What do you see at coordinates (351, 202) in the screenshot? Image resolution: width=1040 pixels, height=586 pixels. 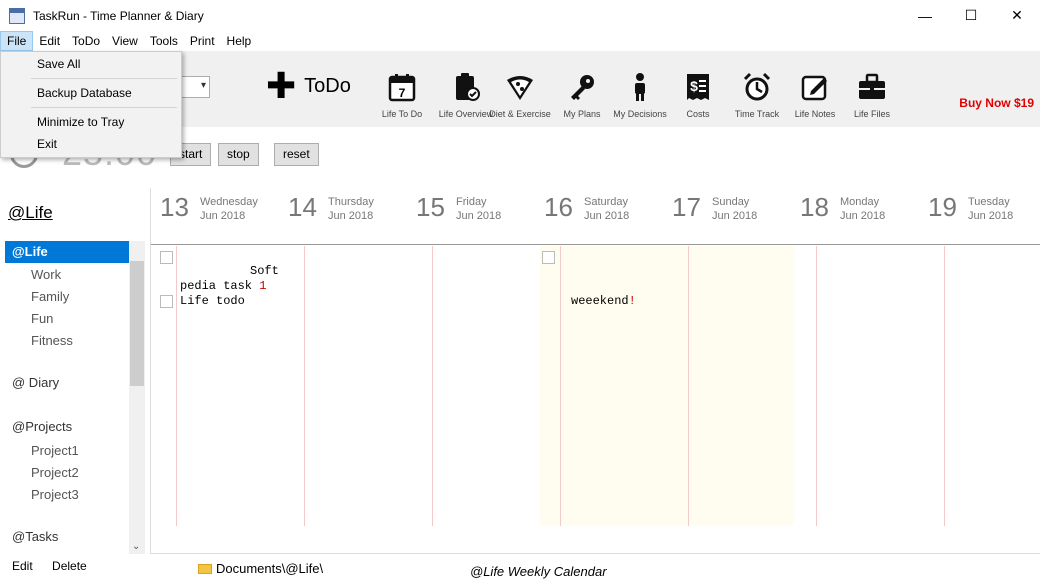 I see `day-name: Thursday` at bounding box center [351, 202].